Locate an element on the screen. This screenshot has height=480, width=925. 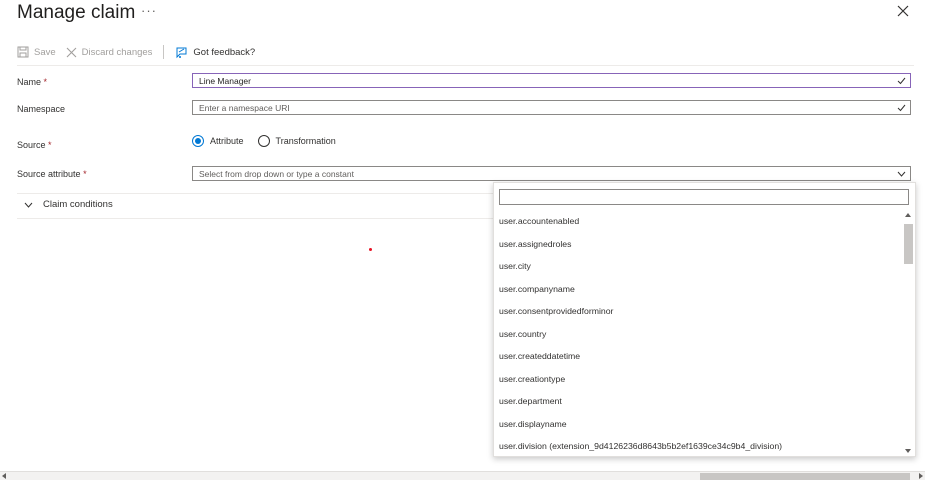
feedback-label: Got feedback? is located at coordinates (224, 52).